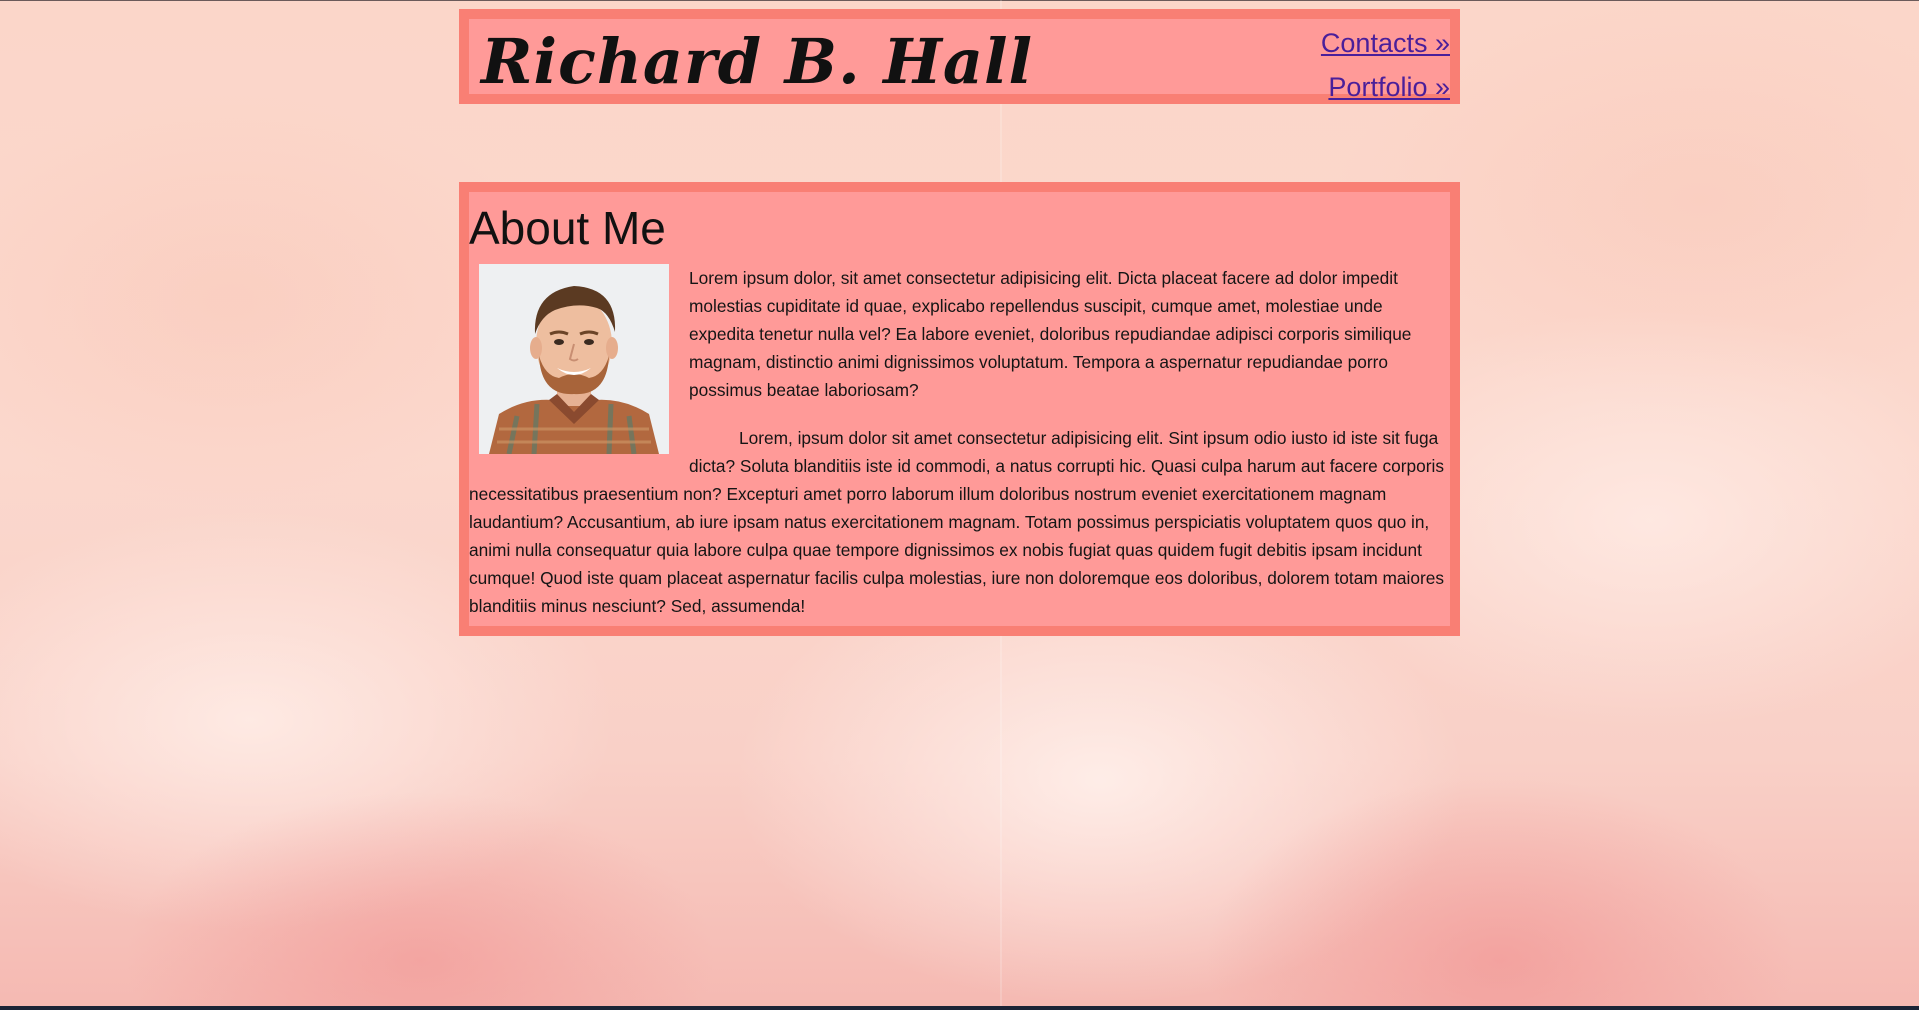  What do you see at coordinates (959, 1008) in the screenshot?
I see `taskbar-strip` at bounding box center [959, 1008].